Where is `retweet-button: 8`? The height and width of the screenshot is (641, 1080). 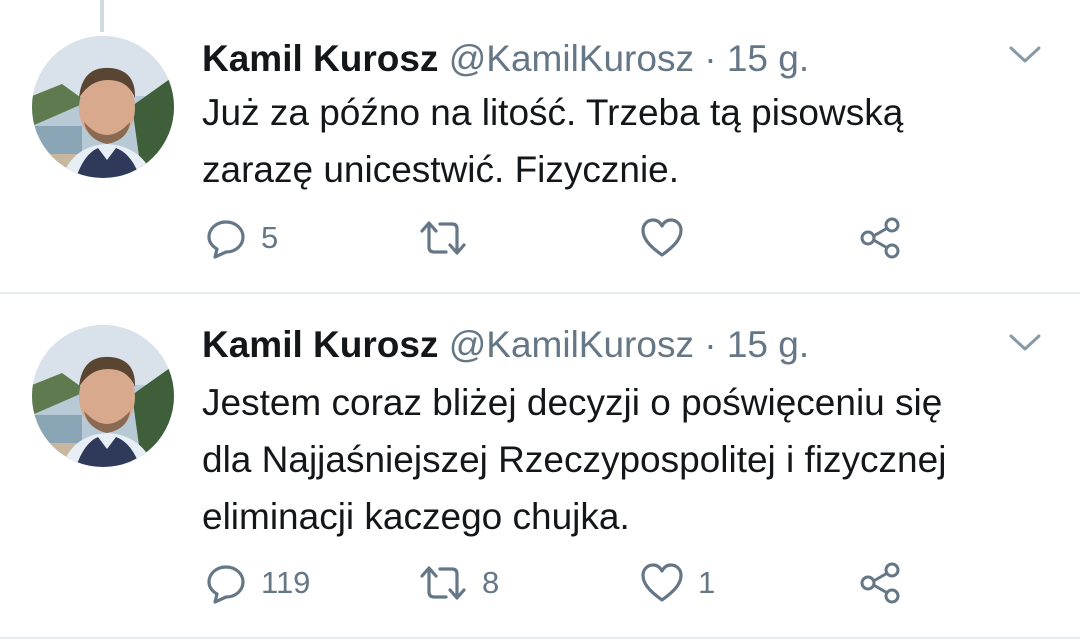
retweet-button: 8 is located at coordinates (458, 583).